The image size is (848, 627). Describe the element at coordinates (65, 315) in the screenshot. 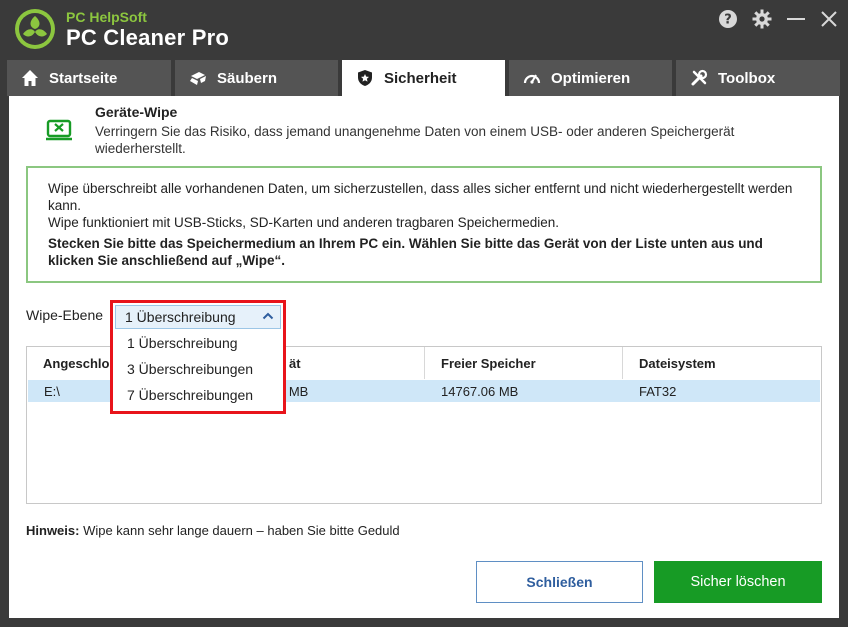

I see `wipe-level-label: Wipe-Ebene` at that location.